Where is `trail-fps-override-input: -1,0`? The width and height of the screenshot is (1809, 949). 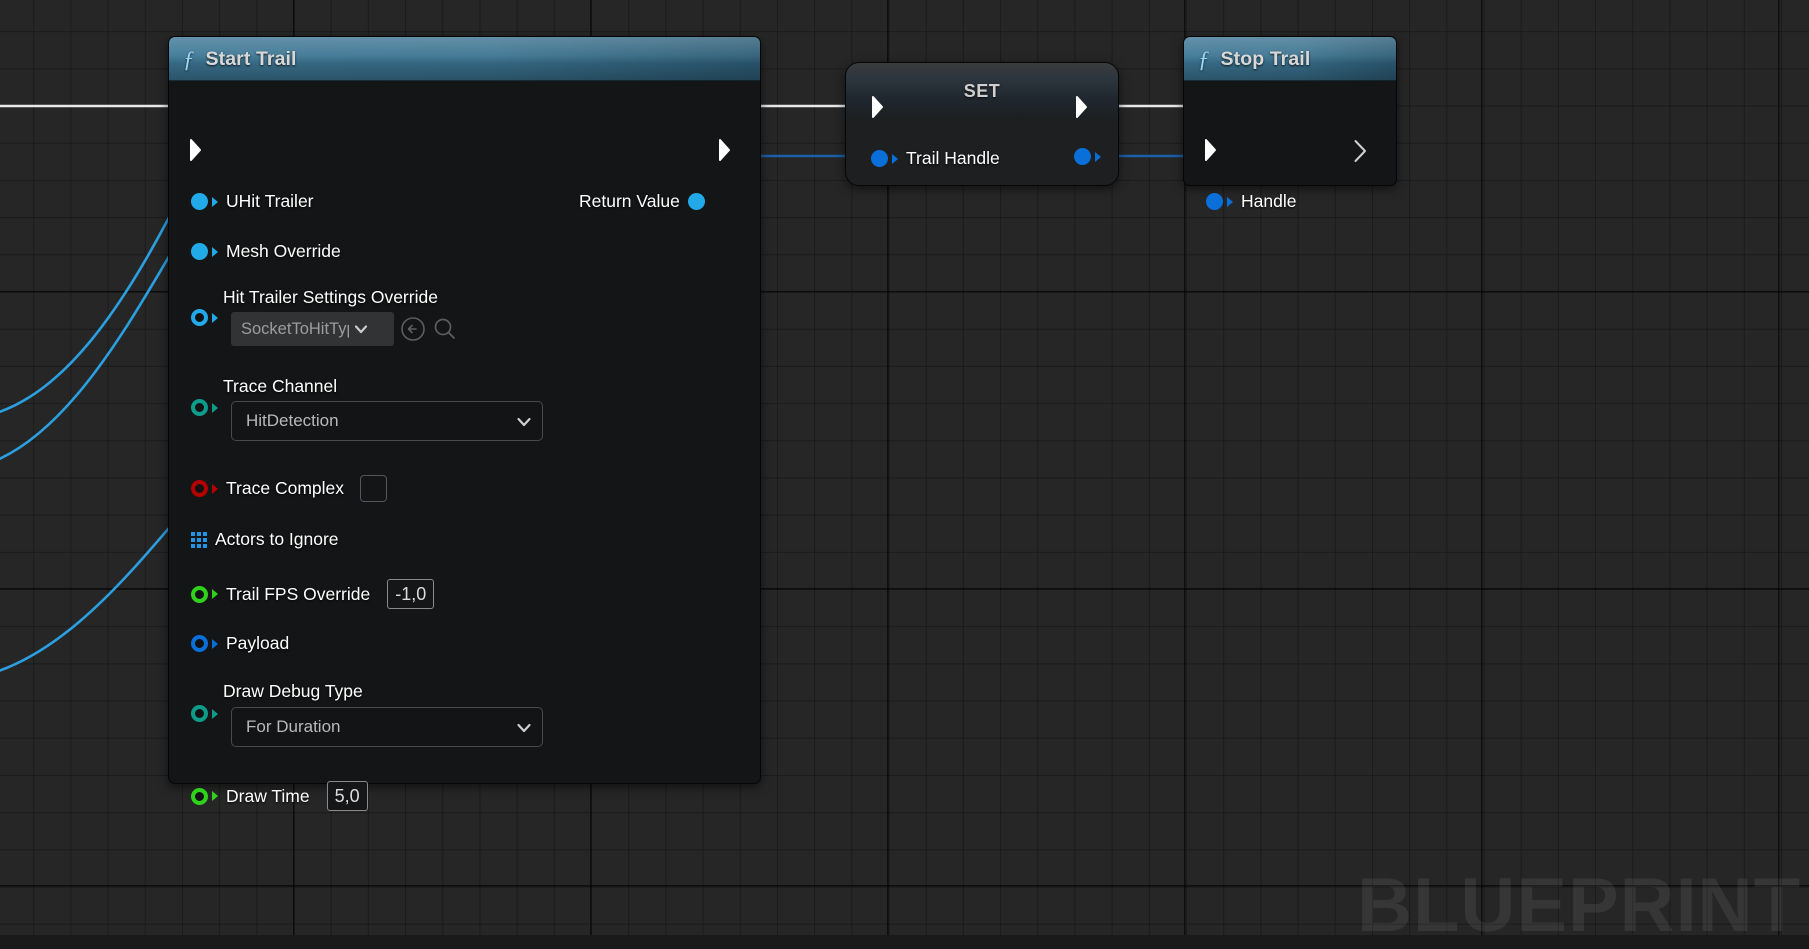
trail-fps-override-input: -1,0 is located at coordinates (411, 594).